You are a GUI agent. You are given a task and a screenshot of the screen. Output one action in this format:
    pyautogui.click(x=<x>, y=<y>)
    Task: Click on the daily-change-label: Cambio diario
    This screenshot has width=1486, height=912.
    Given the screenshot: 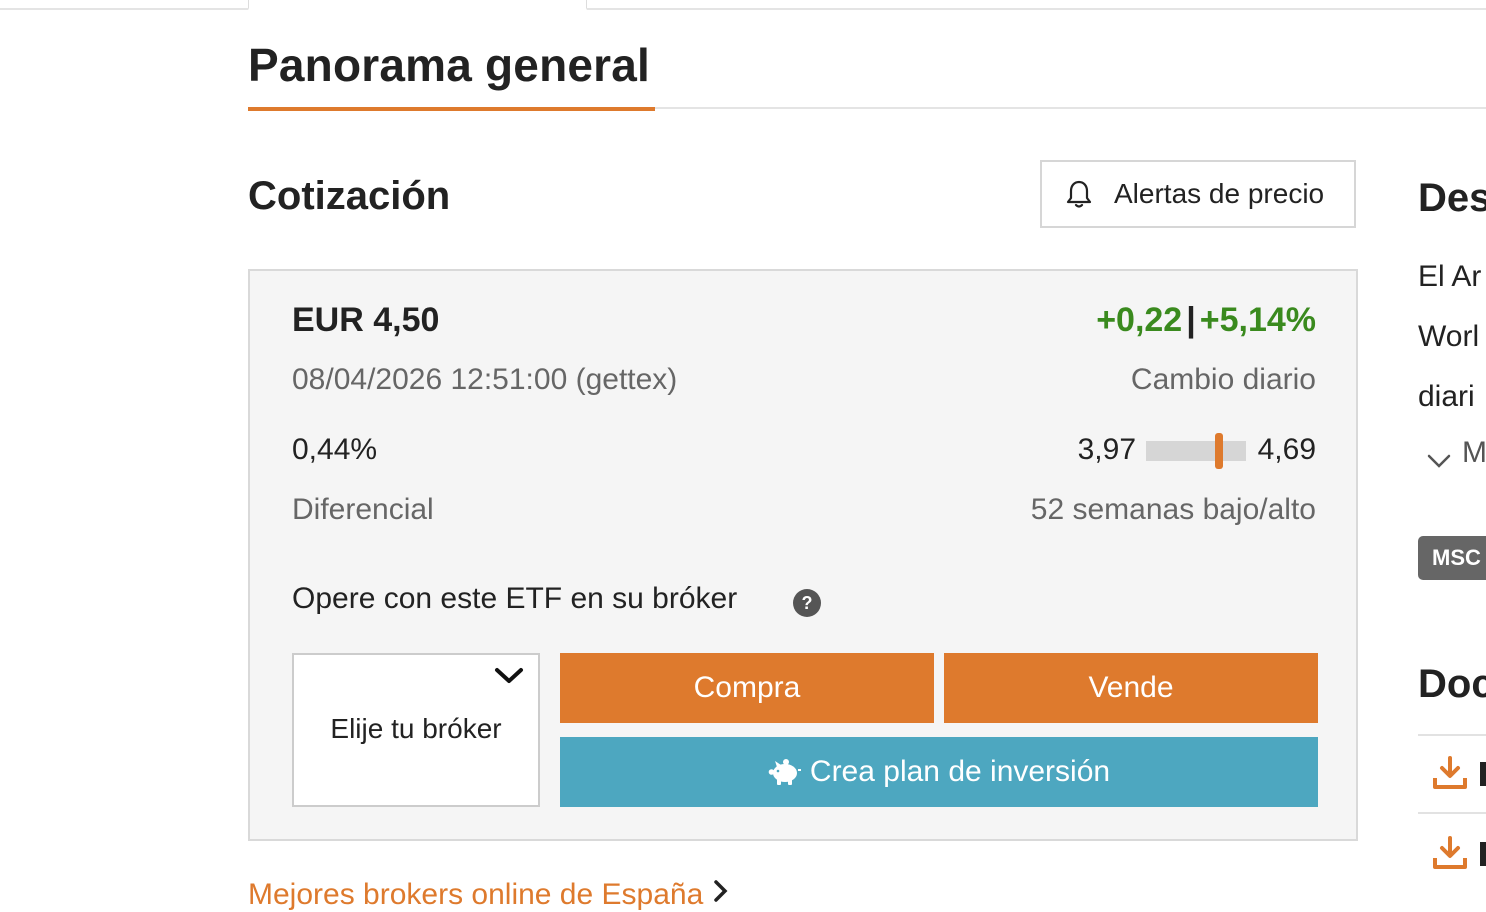 What is the action you would take?
    pyautogui.click(x=1223, y=379)
    